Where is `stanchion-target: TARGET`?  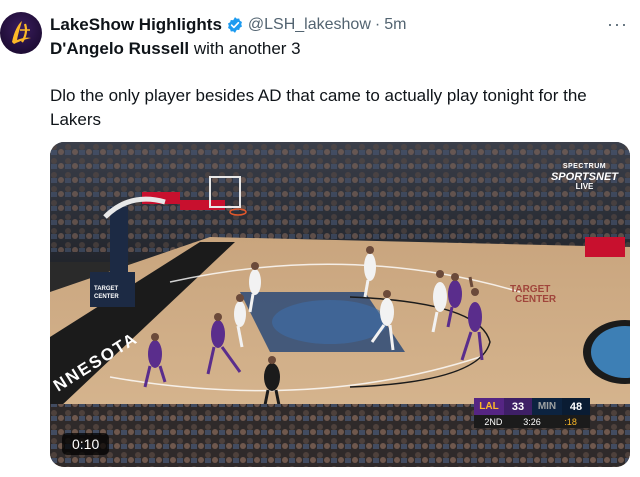 stanchion-target: TARGET is located at coordinates (106, 289).